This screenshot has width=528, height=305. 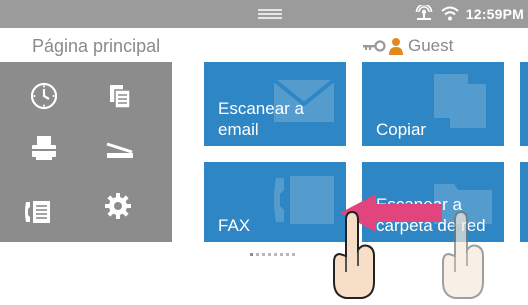 What do you see at coordinates (44, 96) in the screenshot?
I see `clock-icon` at bounding box center [44, 96].